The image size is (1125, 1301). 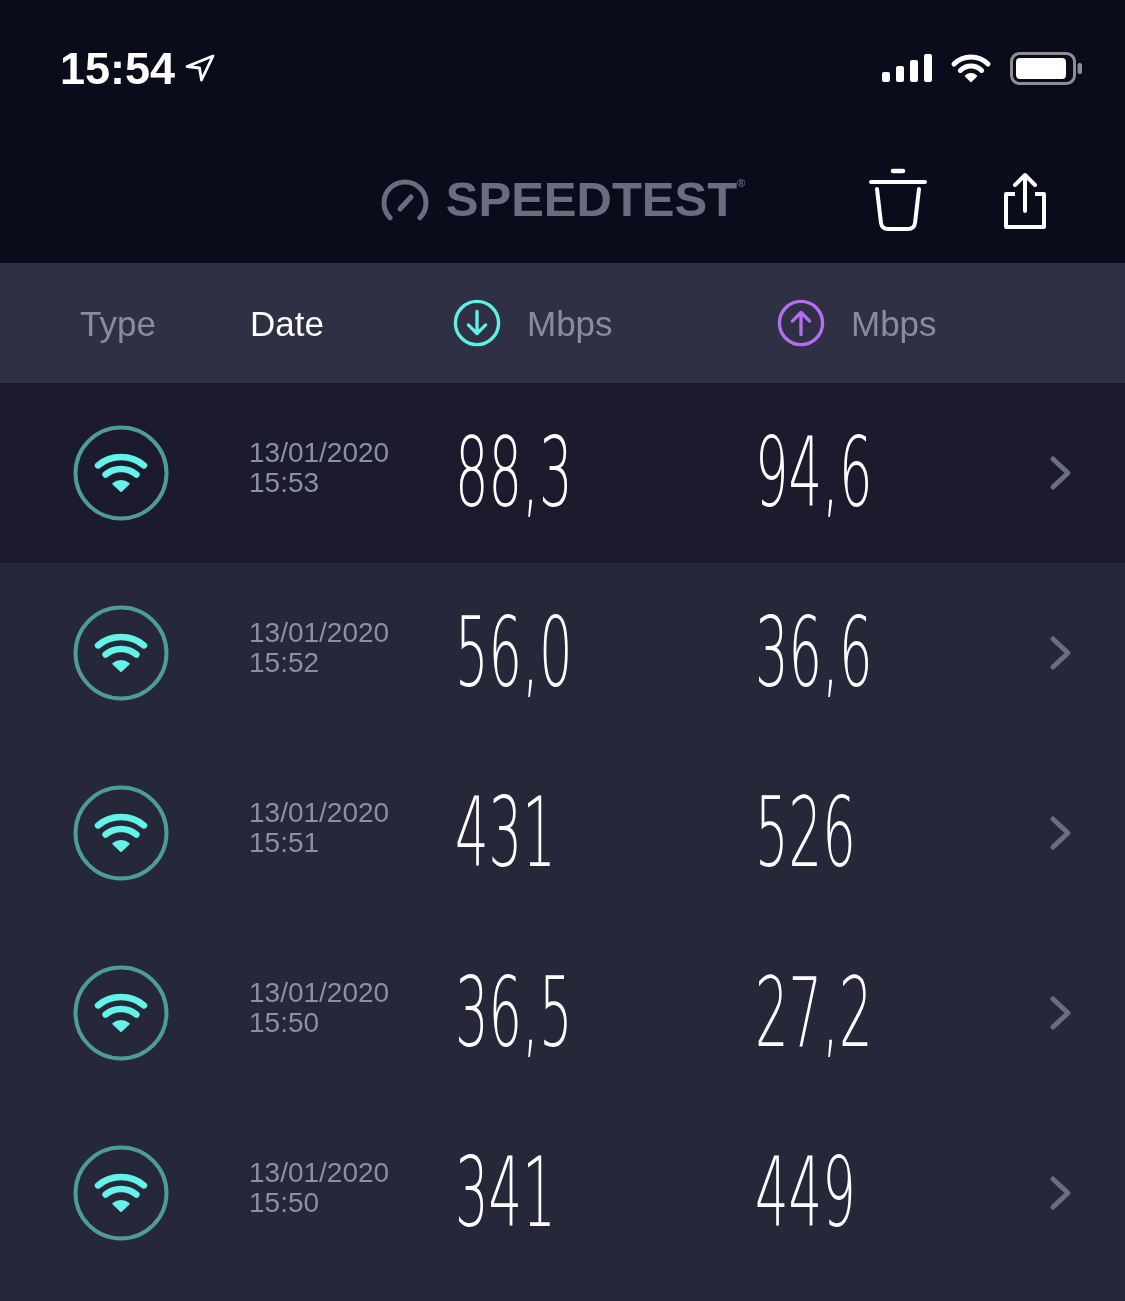 What do you see at coordinates (971, 68) in the screenshot?
I see `wifi-signal-icon` at bounding box center [971, 68].